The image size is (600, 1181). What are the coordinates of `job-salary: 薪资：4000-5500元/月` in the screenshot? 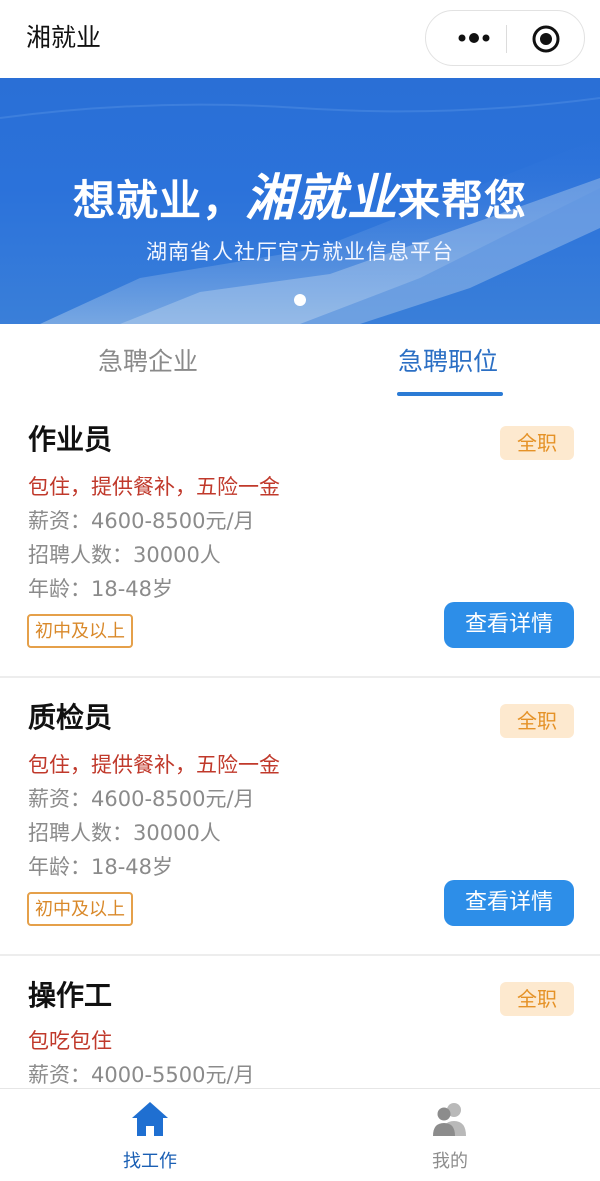 It's located at (141, 1075).